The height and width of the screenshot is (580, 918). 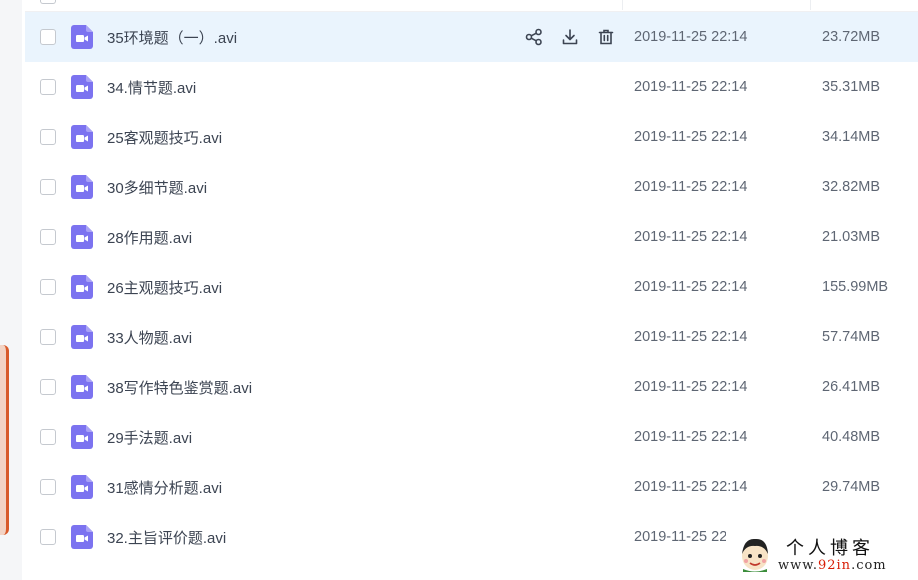 What do you see at coordinates (851, 437) in the screenshot?
I see `file-size: 40.48MB` at bounding box center [851, 437].